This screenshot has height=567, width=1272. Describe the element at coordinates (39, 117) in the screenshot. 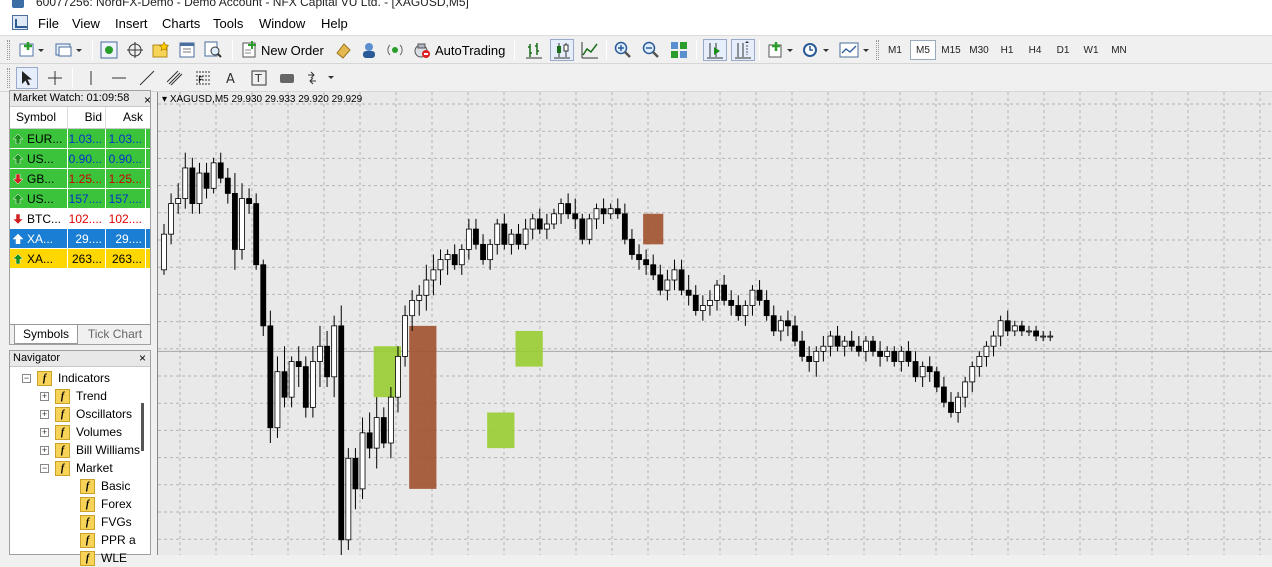

I see `col-symbol: Symbol` at that location.